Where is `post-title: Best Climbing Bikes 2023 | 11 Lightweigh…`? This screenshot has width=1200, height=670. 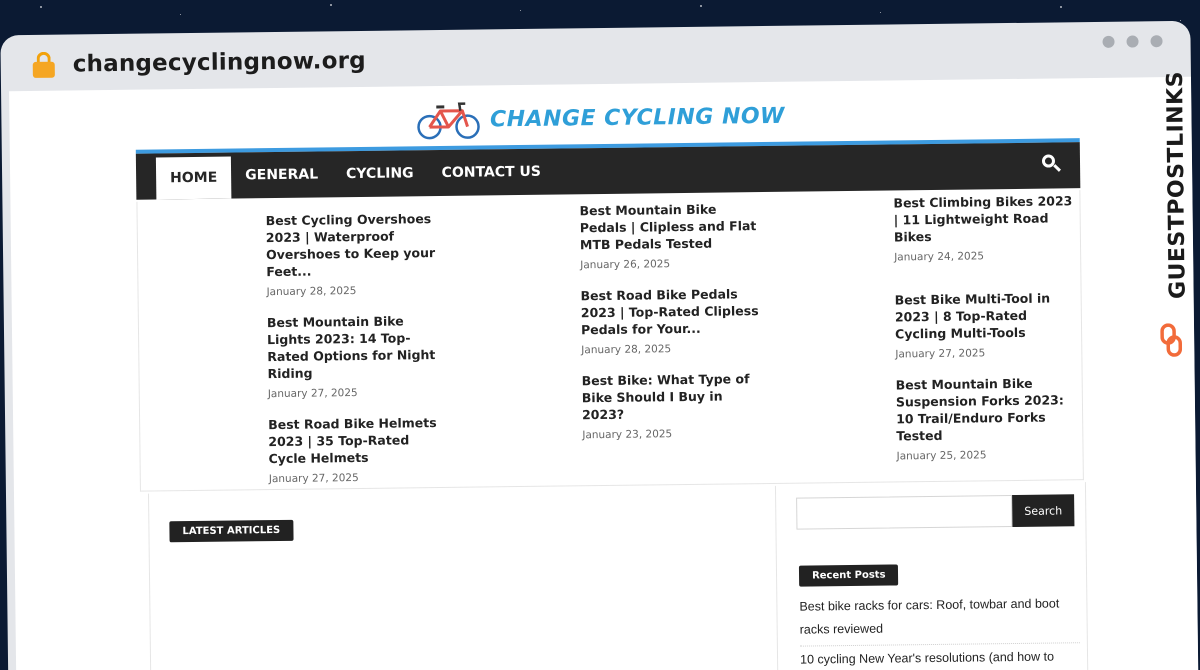 post-title: Best Climbing Bikes 2023 | 11 Lightweigh… is located at coordinates (983, 218).